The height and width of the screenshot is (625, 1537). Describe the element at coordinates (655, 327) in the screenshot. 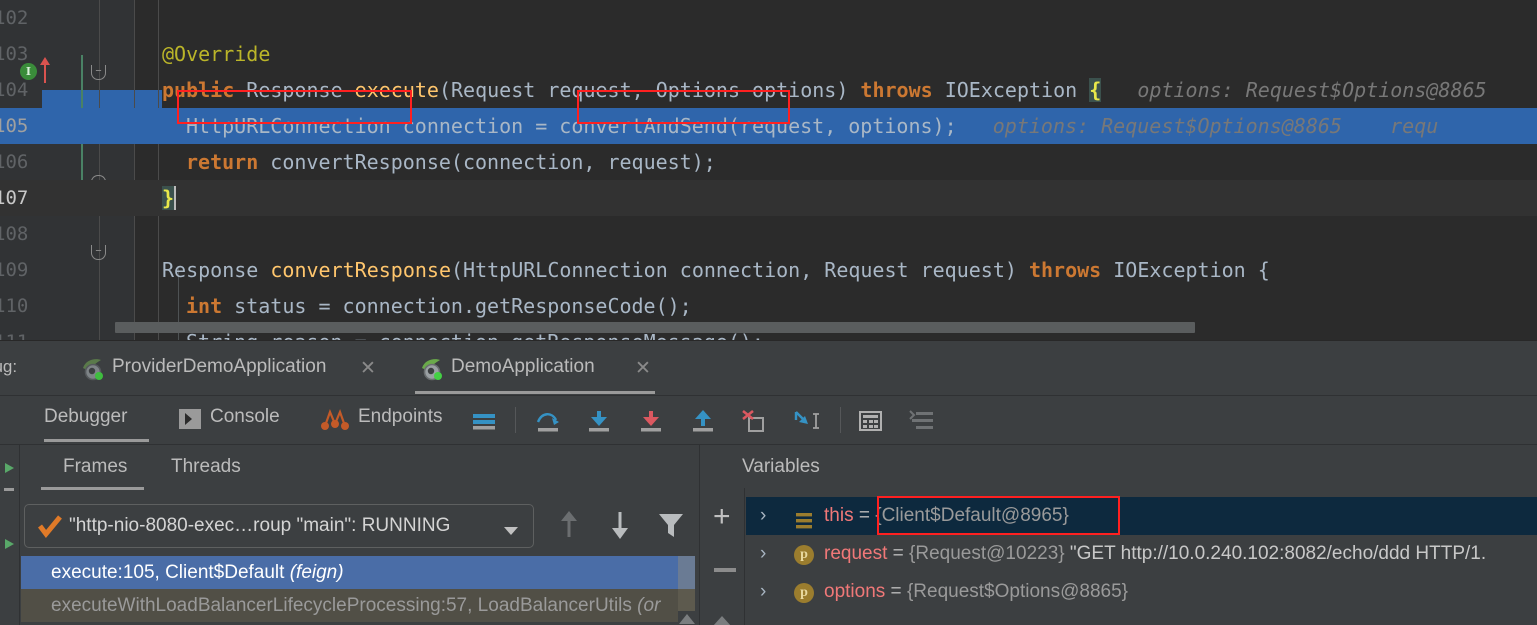

I see `editor-horizontal-scrollbar` at that location.